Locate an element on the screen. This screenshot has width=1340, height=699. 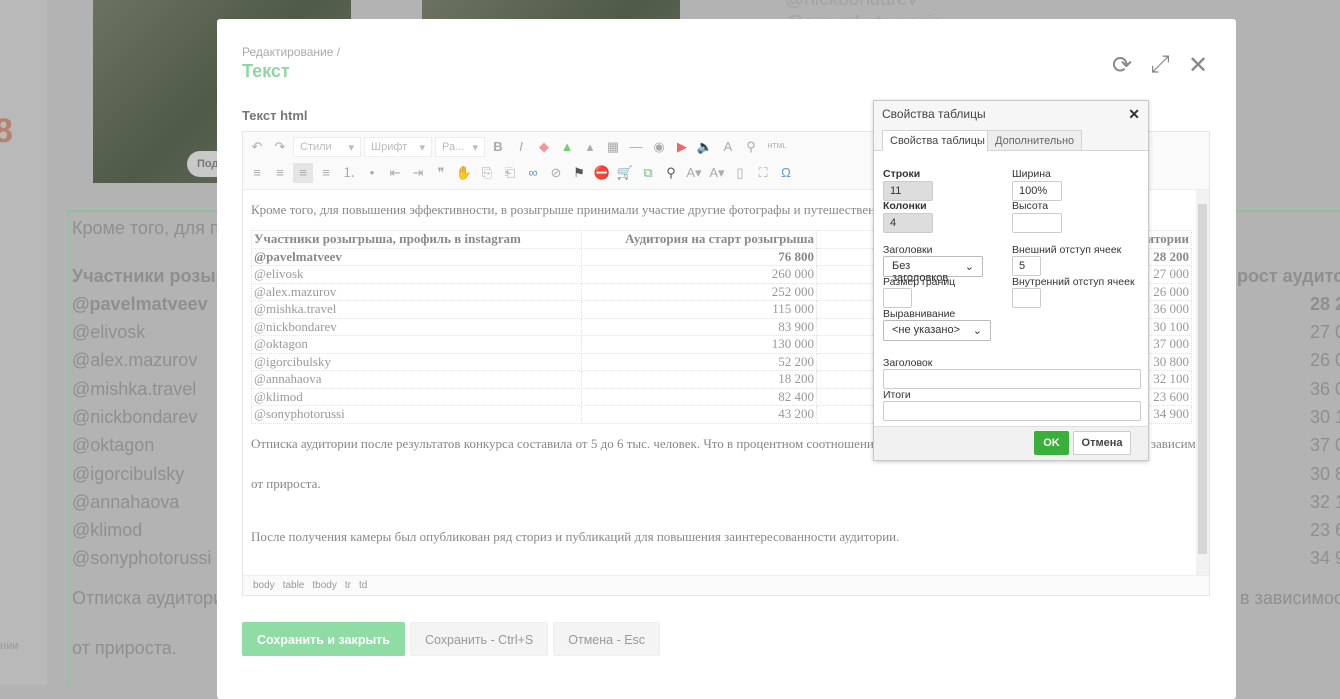
bulleted-list-icon: • is located at coordinates (372, 173).